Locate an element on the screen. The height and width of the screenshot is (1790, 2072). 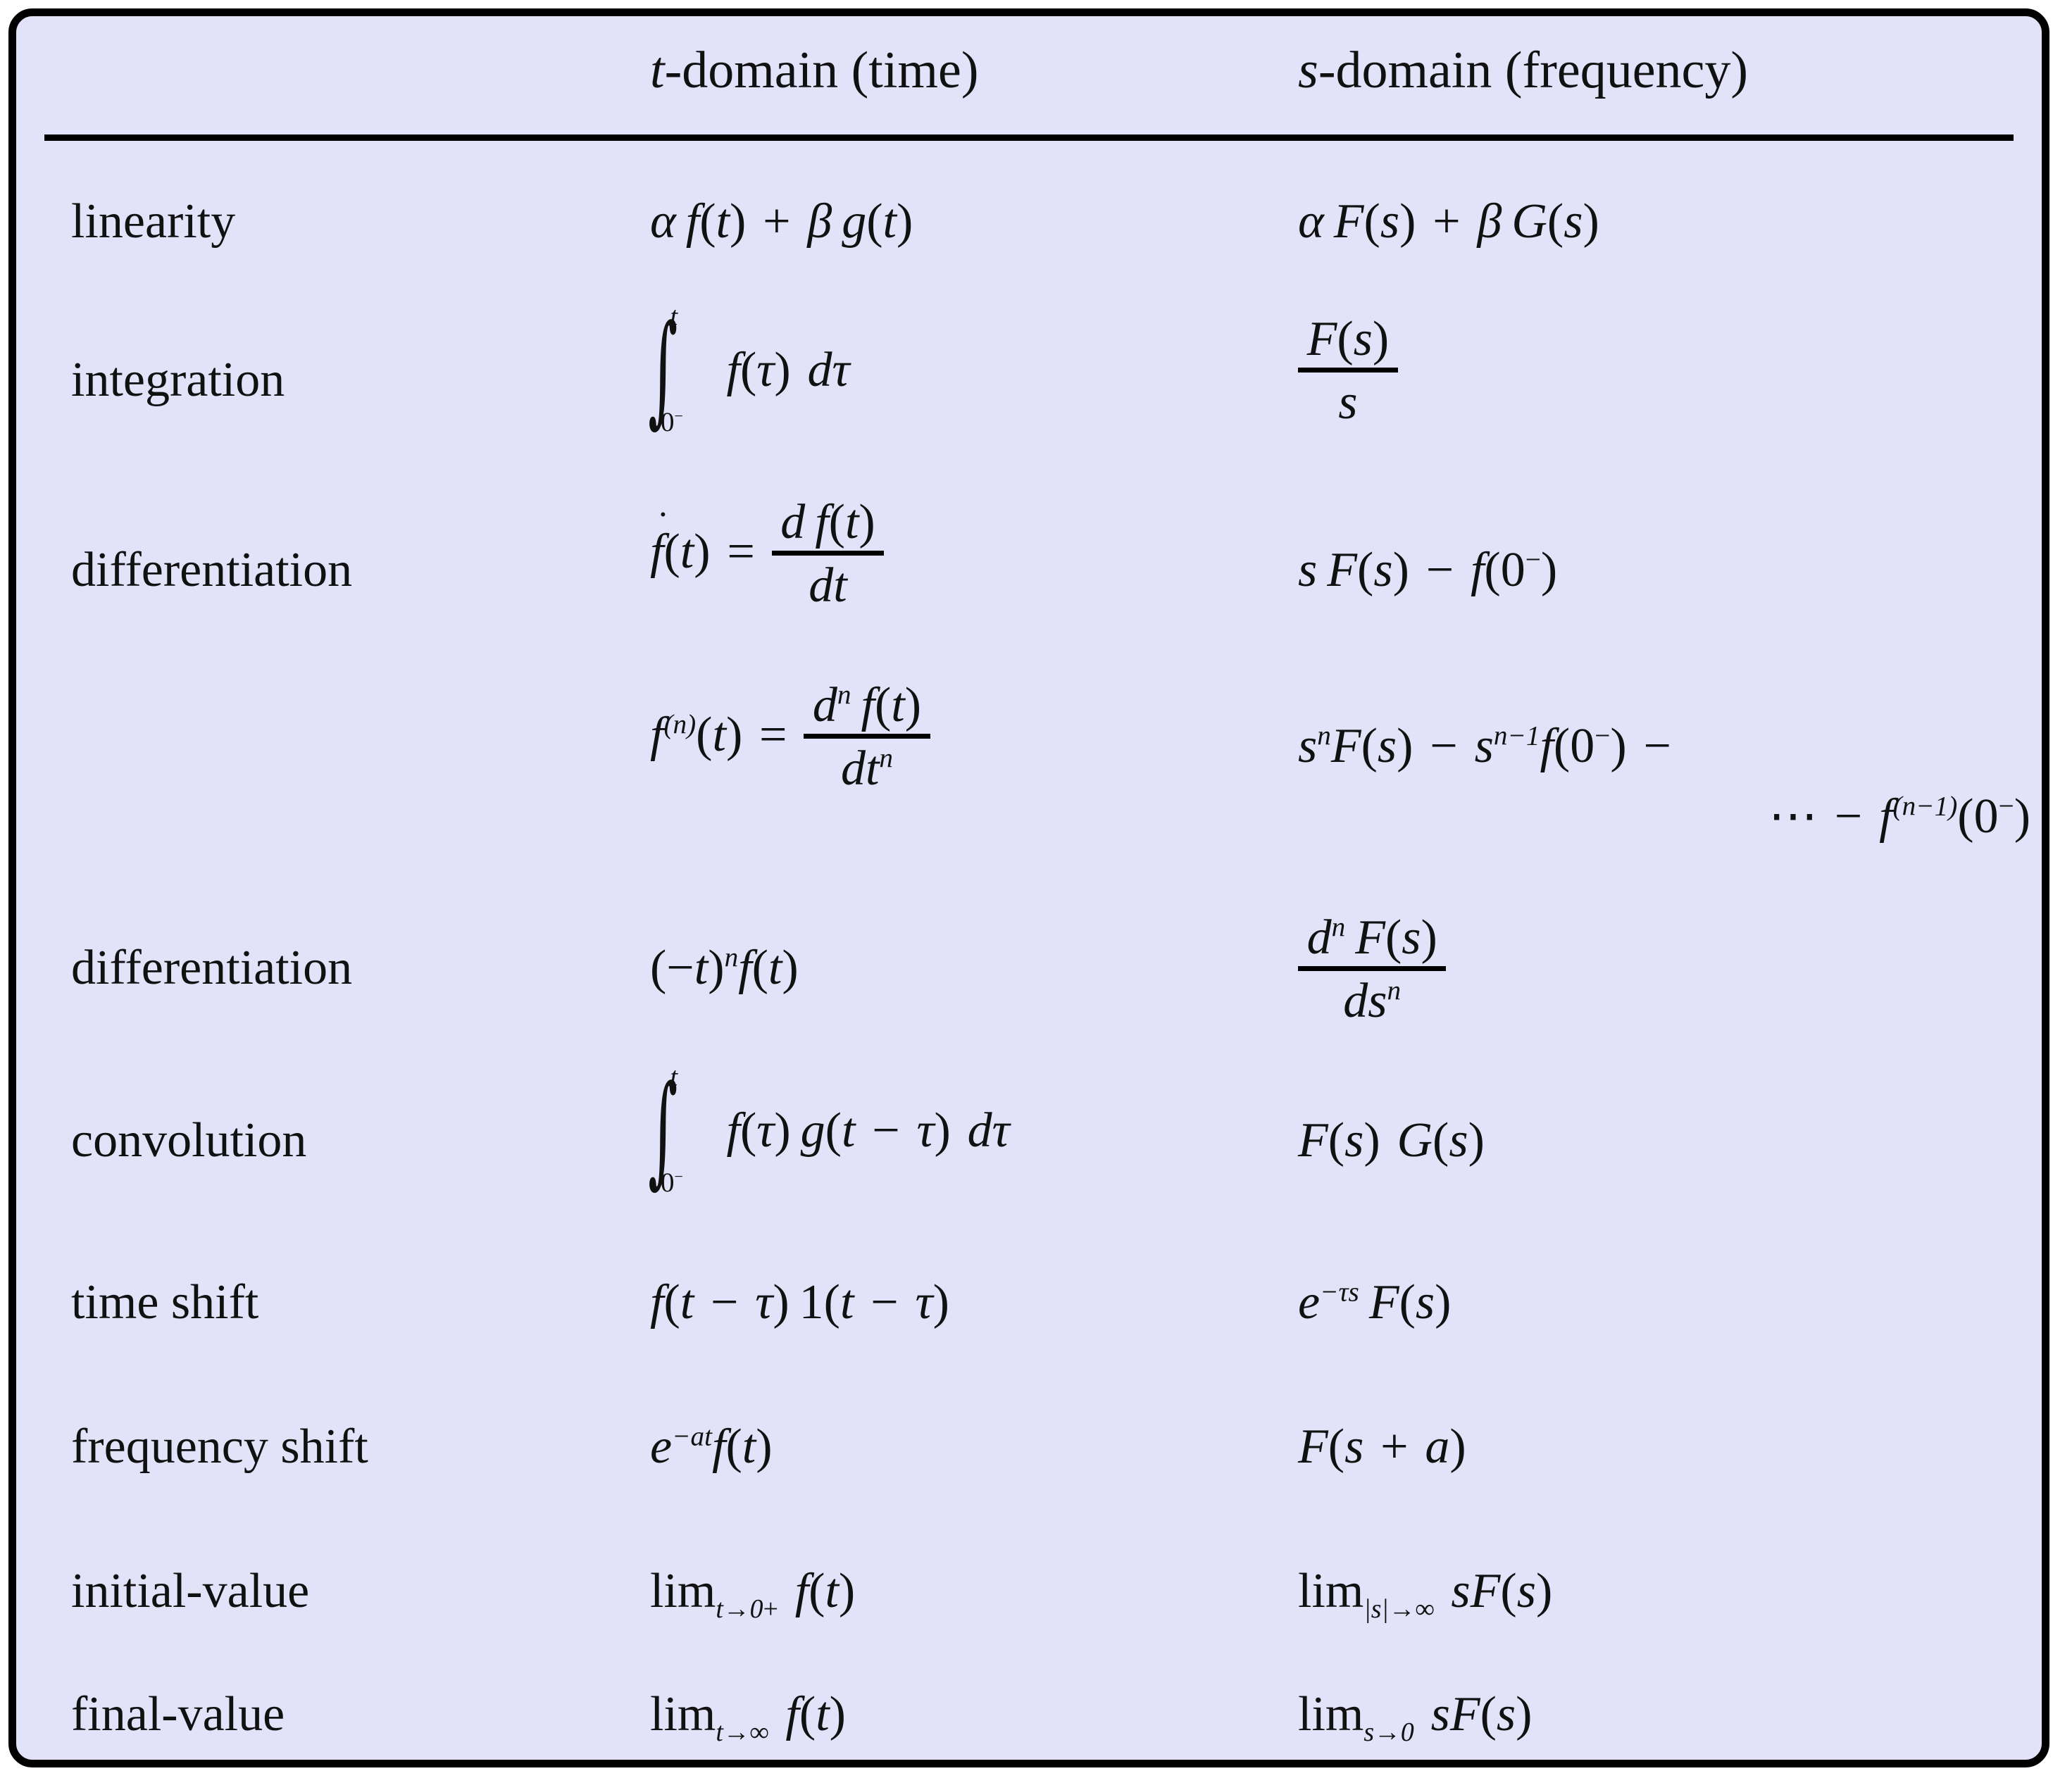
row-freq-final-value: lims→0 sF(s) is located at coordinates (1415, 1717).